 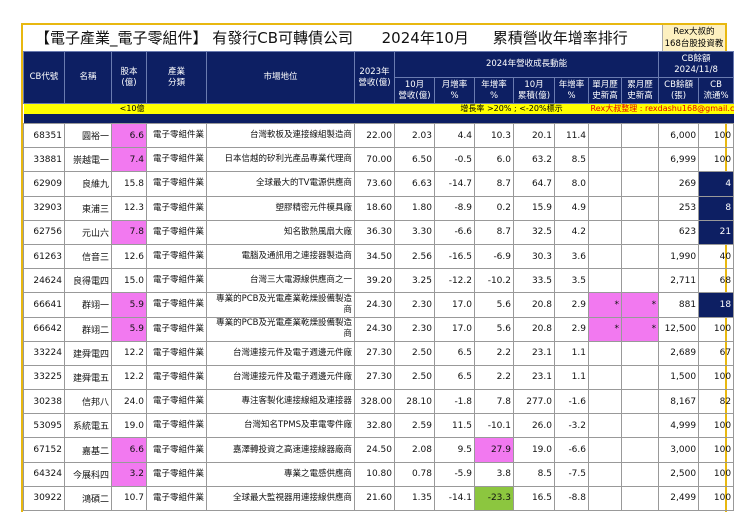 What do you see at coordinates (85, 108) in the screenshot?
I see `note-small-capital: <10億` at bounding box center [85, 108].